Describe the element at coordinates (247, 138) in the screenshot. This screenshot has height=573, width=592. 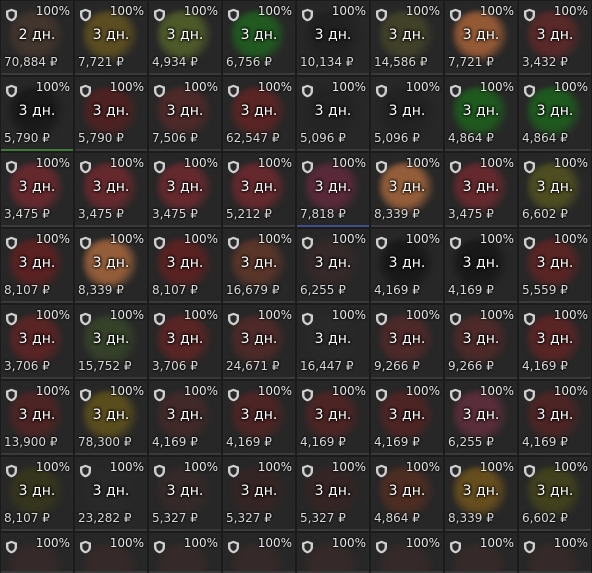
I see `price-value: 62,547` at that location.